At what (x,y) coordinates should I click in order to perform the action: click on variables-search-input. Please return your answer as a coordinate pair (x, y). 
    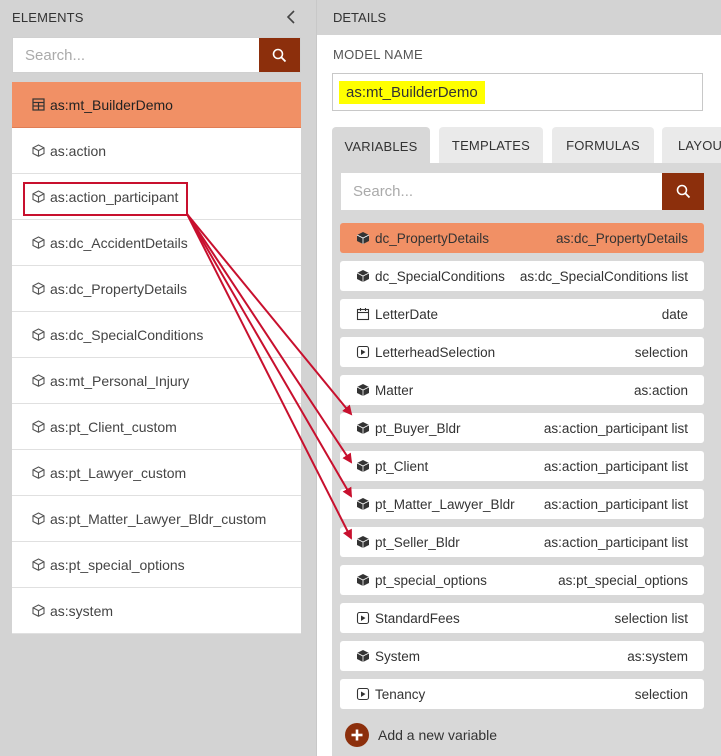
    Looking at the image, I should click on (501, 191).